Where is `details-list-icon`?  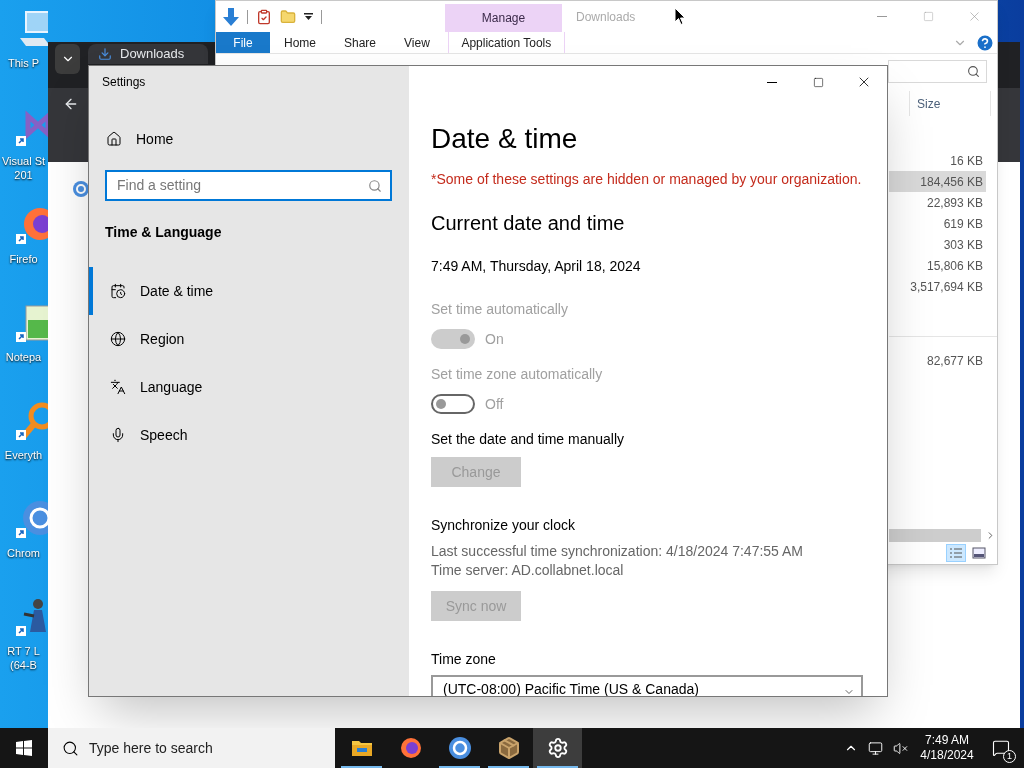 details-list-icon is located at coordinates (956, 553).